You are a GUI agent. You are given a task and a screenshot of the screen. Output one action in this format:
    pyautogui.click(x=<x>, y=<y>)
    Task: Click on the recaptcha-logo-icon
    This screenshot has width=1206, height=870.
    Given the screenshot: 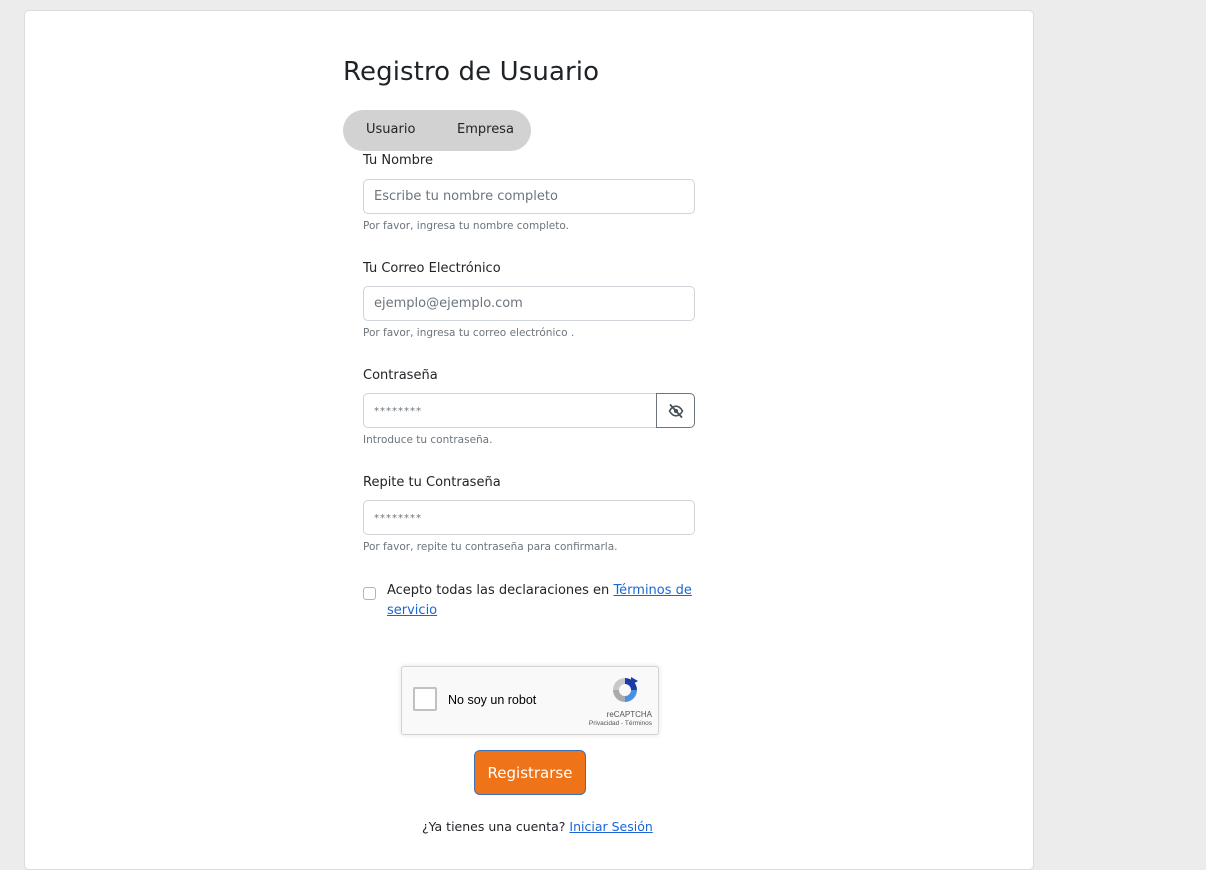 What is the action you would take?
    pyautogui.click(x=625, y=689)
    